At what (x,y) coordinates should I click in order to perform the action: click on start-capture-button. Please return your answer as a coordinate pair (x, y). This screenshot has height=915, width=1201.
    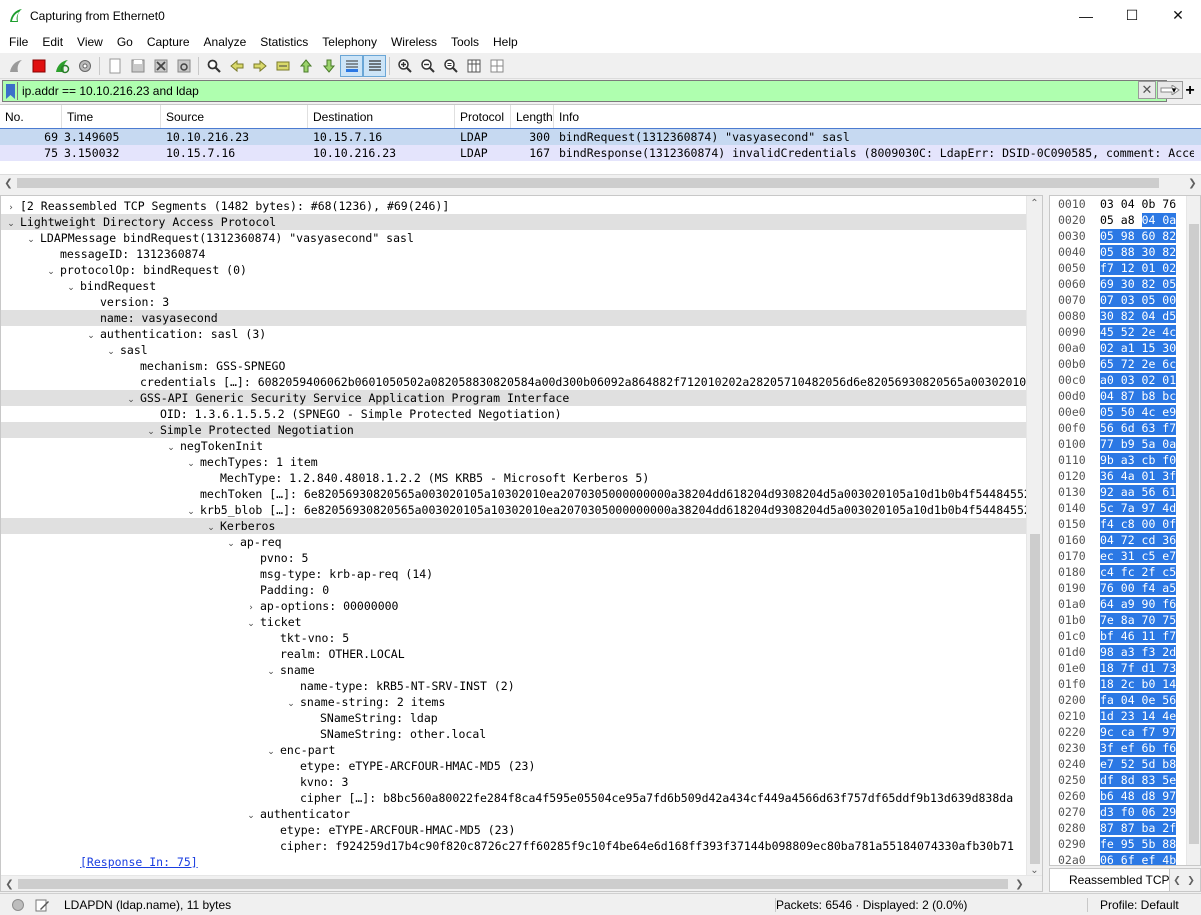
    Looking at the image, I should click on (15, 66).